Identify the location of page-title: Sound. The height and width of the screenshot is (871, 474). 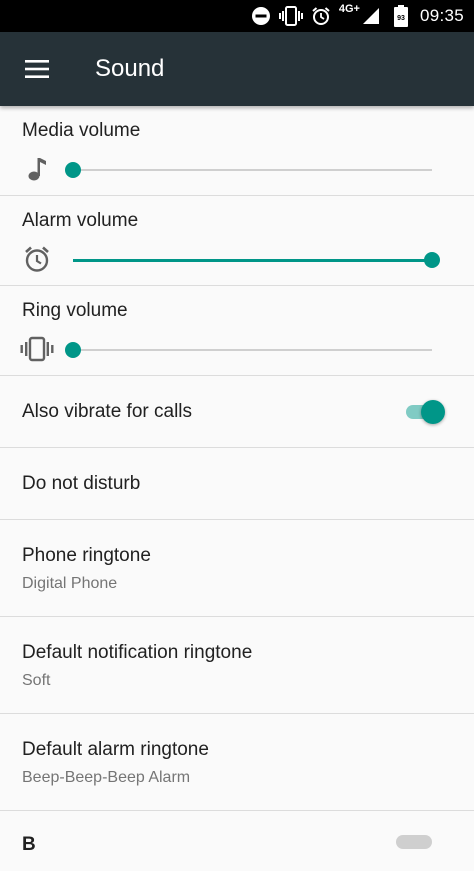
(130, 68).